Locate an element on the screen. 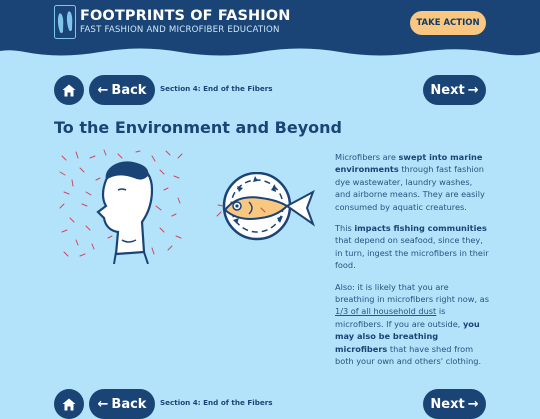  back-button-bottom: ← Back is located at coordinates (122, 404).